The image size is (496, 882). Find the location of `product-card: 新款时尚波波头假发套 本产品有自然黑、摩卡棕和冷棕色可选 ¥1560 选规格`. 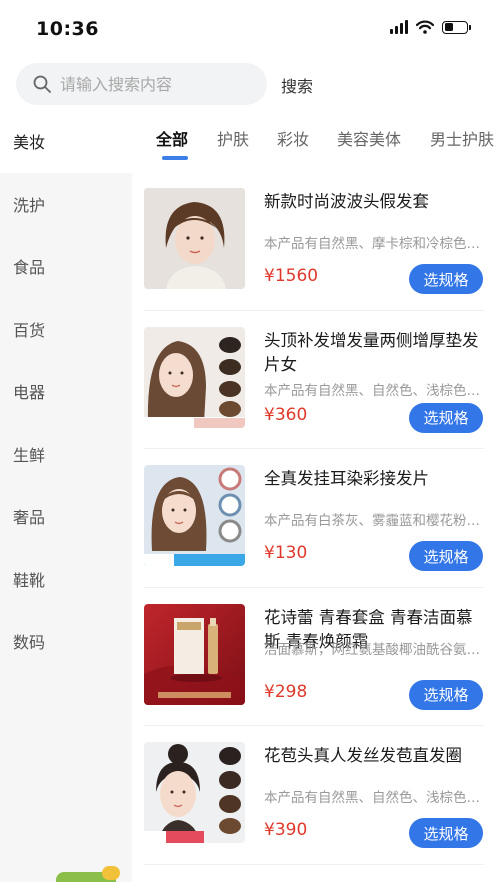

product-card: 新款时尚波波头假发套 本产品有自然黑、摩卡棕和冷棕色可选 ¥1560 选规格 is located at coordinates (314, 241).